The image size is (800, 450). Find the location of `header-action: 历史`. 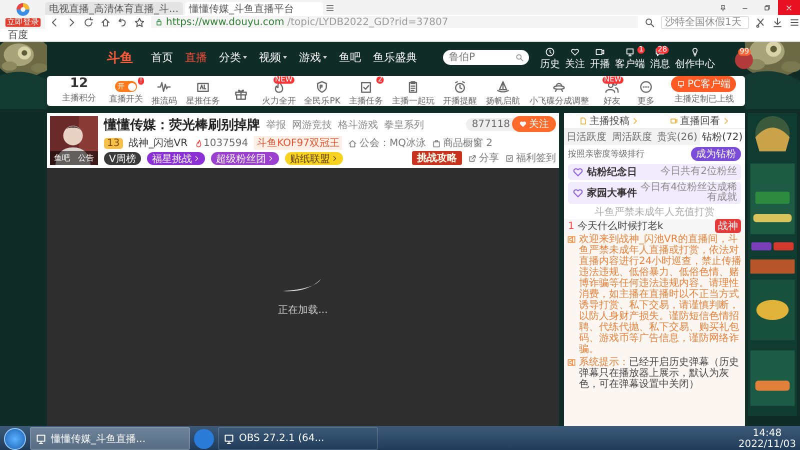

header-action: 历史 is located at coordinates (550, 57).